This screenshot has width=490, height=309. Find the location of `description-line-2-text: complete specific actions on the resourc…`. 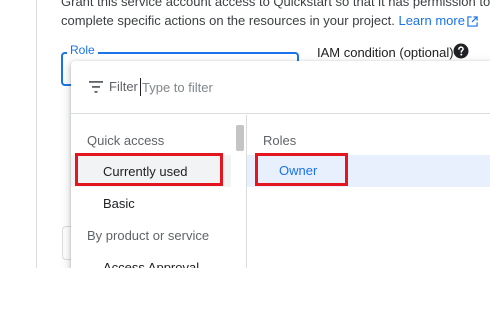

description-line-2-text: complete specific actions on the resourc… is located at coordinates (228, 20).